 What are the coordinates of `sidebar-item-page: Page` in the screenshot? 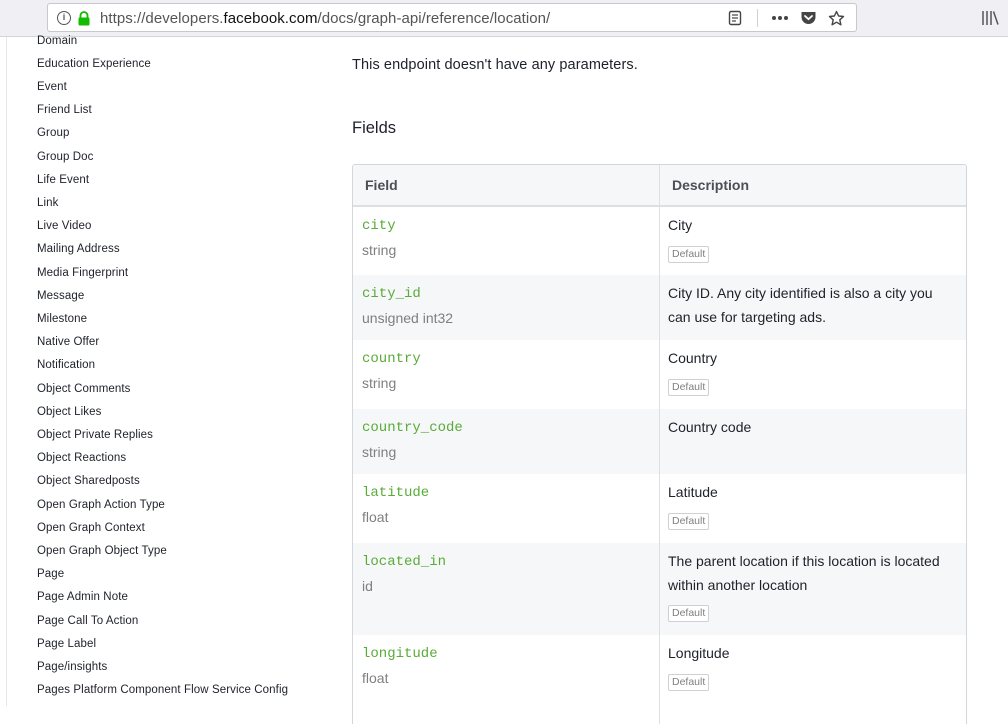 It's located at (50, 574).